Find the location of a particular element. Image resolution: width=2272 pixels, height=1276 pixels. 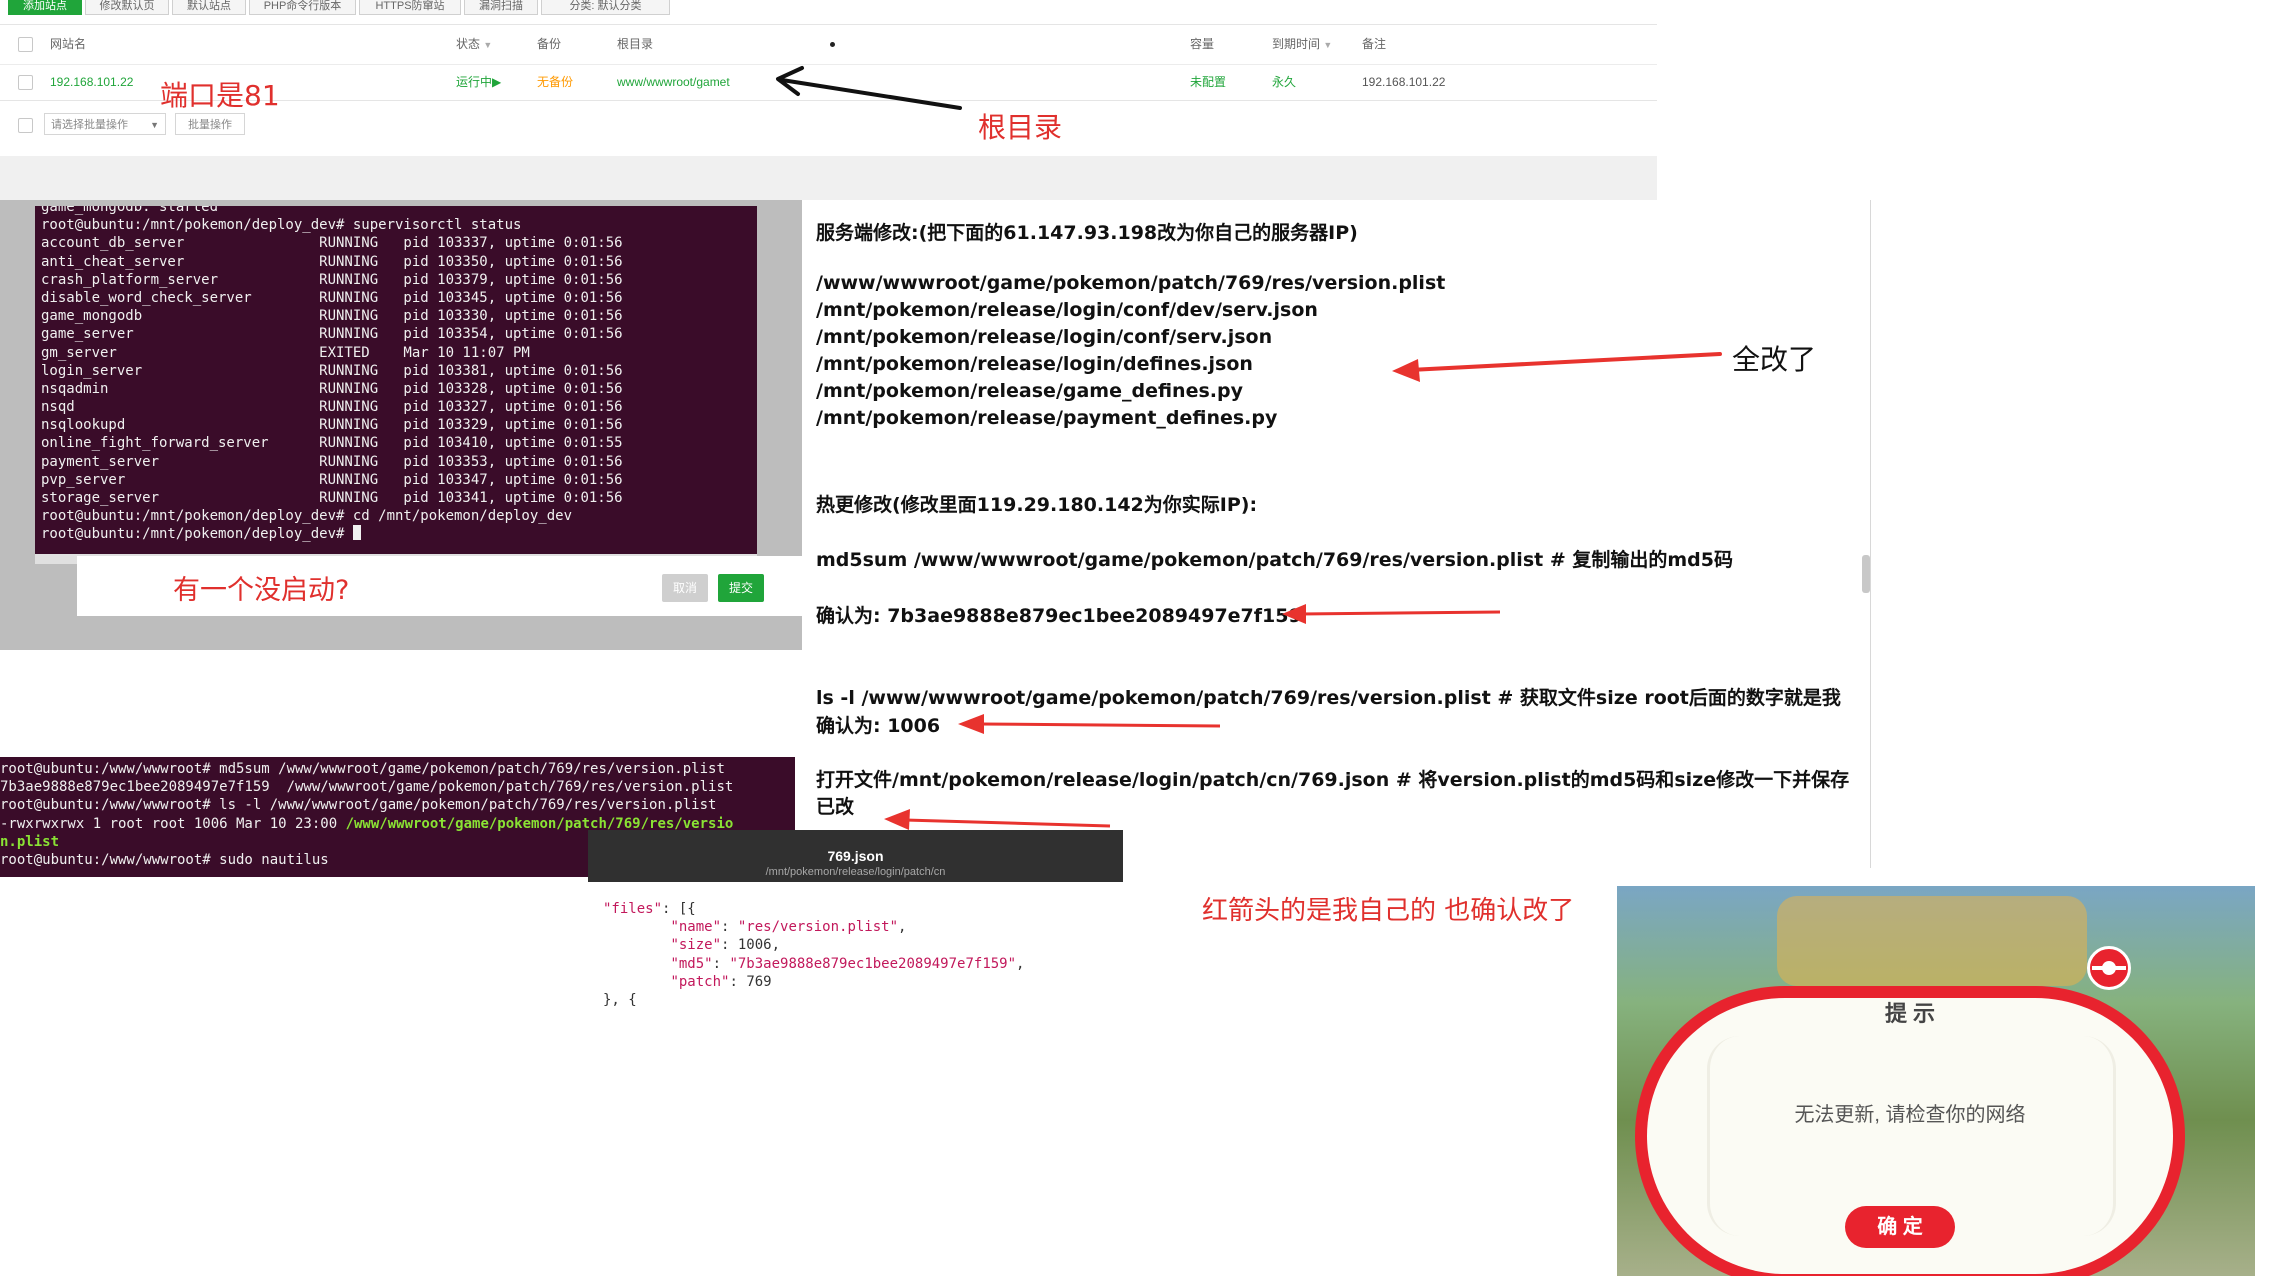

pokeball-icon is located at coordinates (2109, 968).